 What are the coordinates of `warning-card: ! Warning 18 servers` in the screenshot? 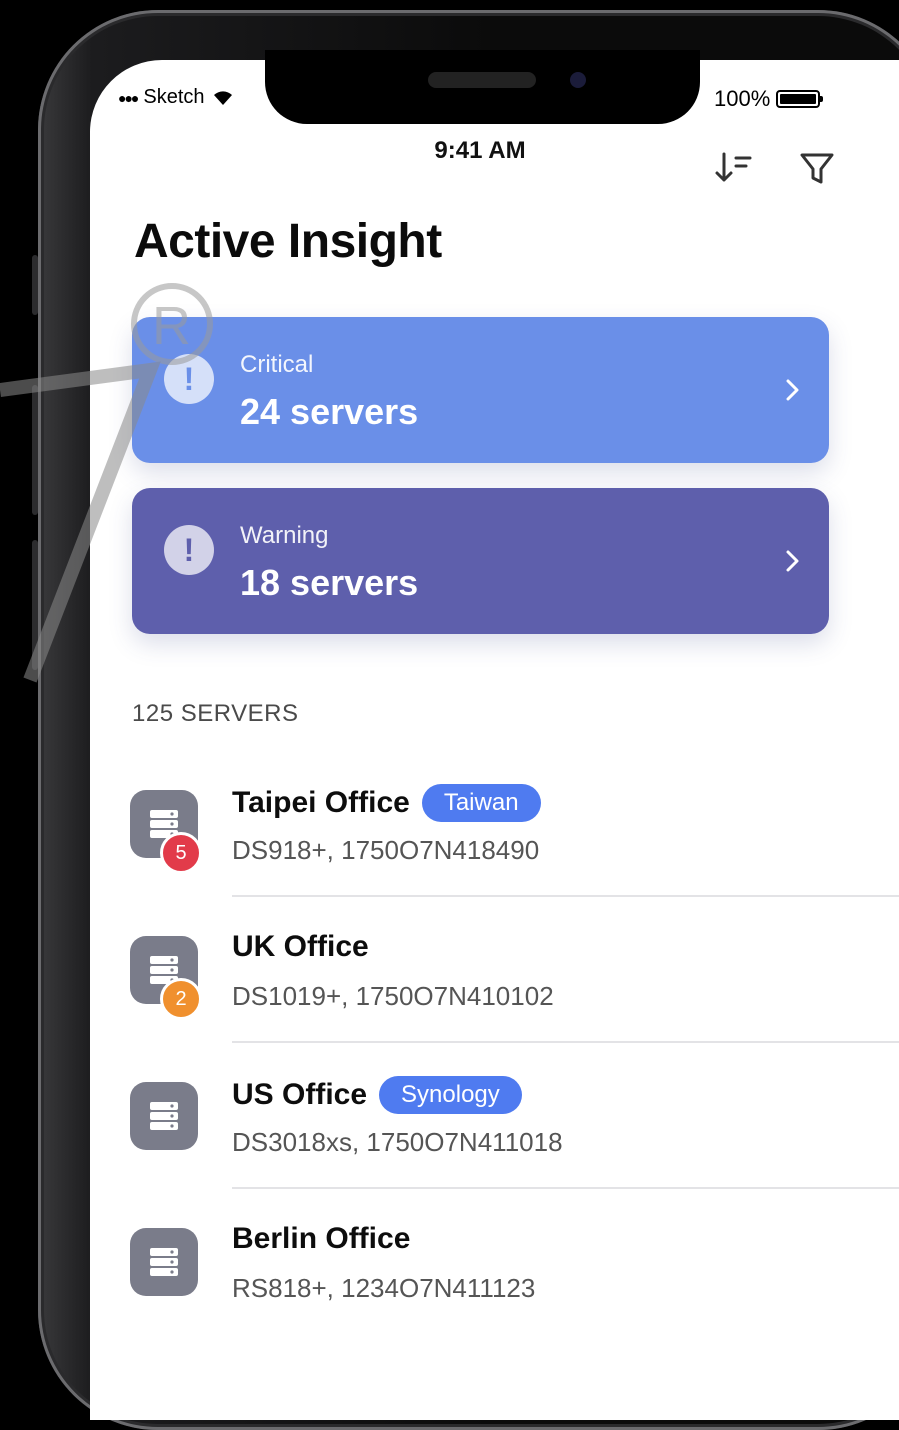 It's located at (480, 561).